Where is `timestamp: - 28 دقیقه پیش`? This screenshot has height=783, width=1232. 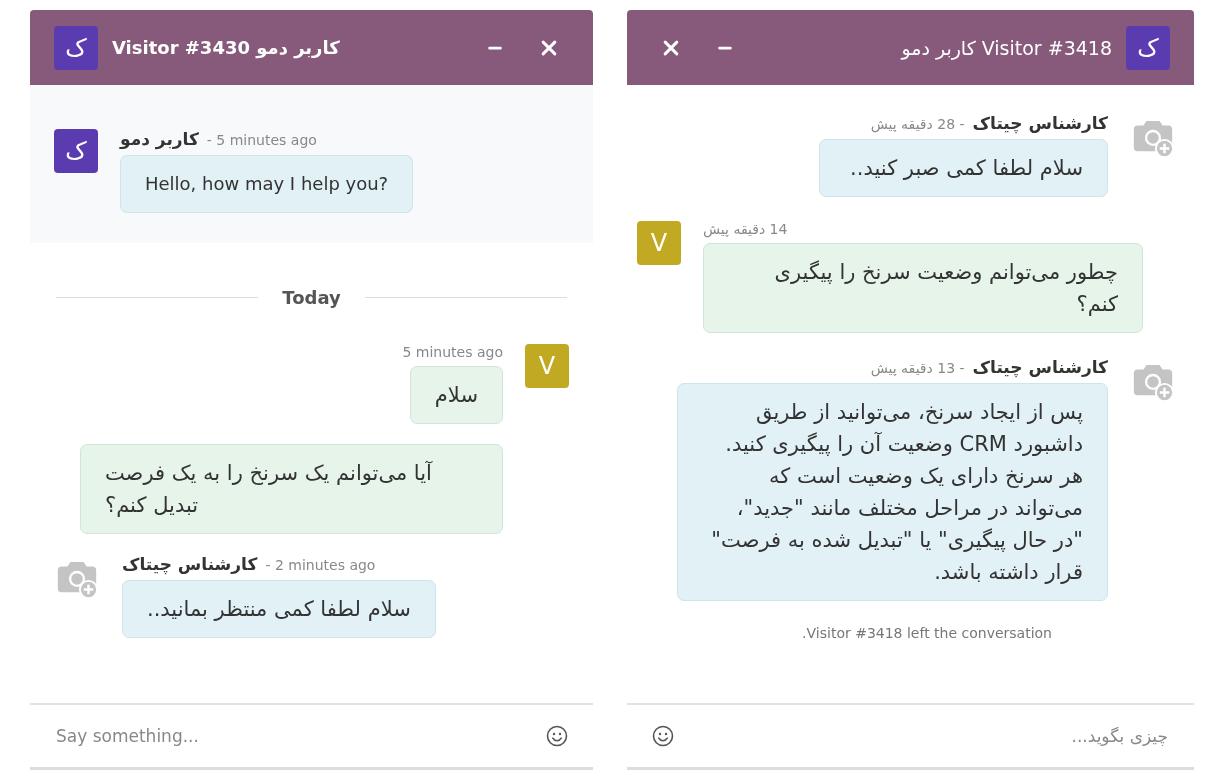 timestamp: - 28 دقیقه پیش is located at coordinates (917, 124).